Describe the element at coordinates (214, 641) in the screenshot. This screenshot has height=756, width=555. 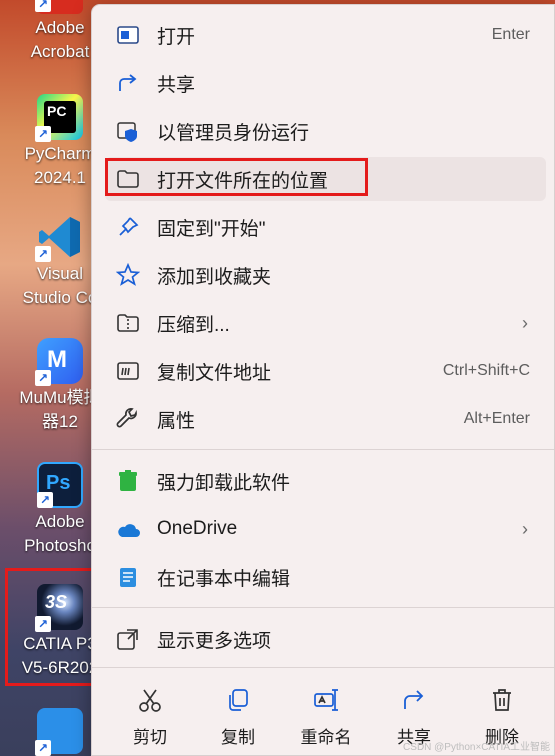
I see `menu-item-label: 显示更多选项` at that location.